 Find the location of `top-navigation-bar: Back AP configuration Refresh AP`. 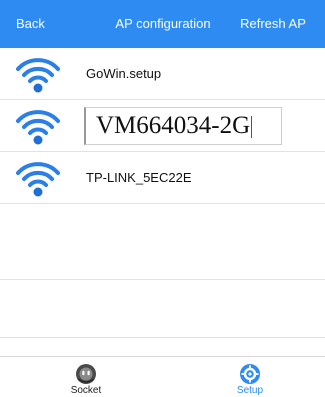

top-navigation-bar: Back AP configuration Refresh AP is located at coordinates (162, 24).